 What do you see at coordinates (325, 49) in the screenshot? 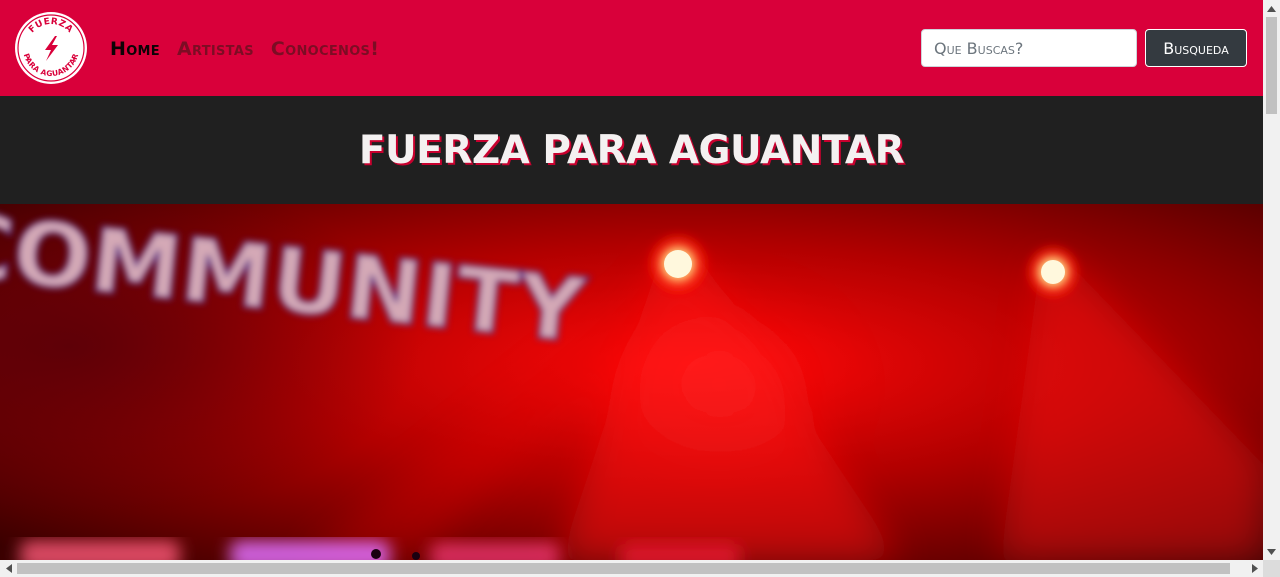
I see `nav-link-conocenos: Conocenos!` at bounding box center [325, 49].